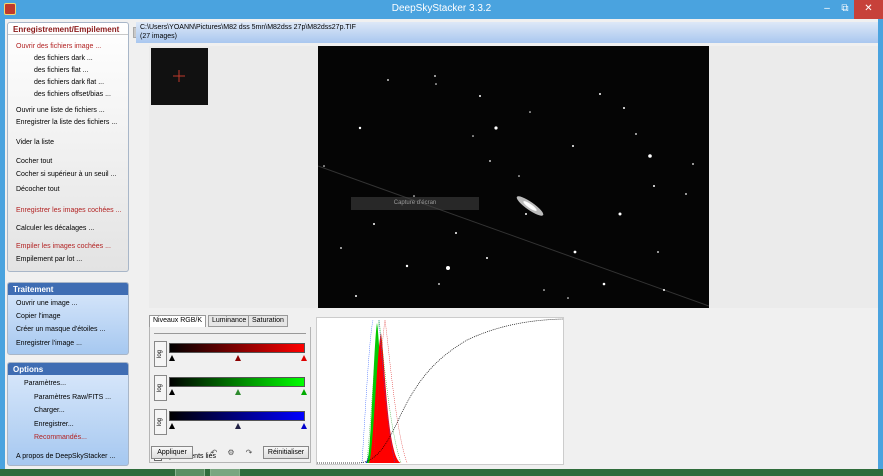  I want to click on blue-midpoint-handle, so click(238, 426).